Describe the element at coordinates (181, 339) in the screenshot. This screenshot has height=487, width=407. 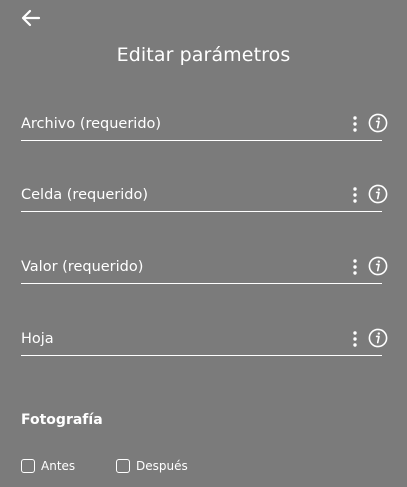
I see `sheet-input` at that location.